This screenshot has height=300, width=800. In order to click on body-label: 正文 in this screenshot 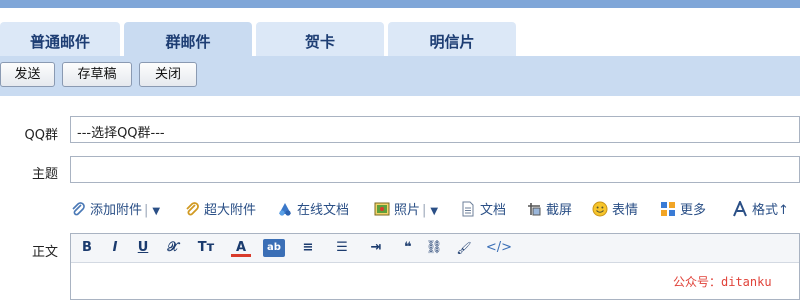, I will do `click(44, 252)`.